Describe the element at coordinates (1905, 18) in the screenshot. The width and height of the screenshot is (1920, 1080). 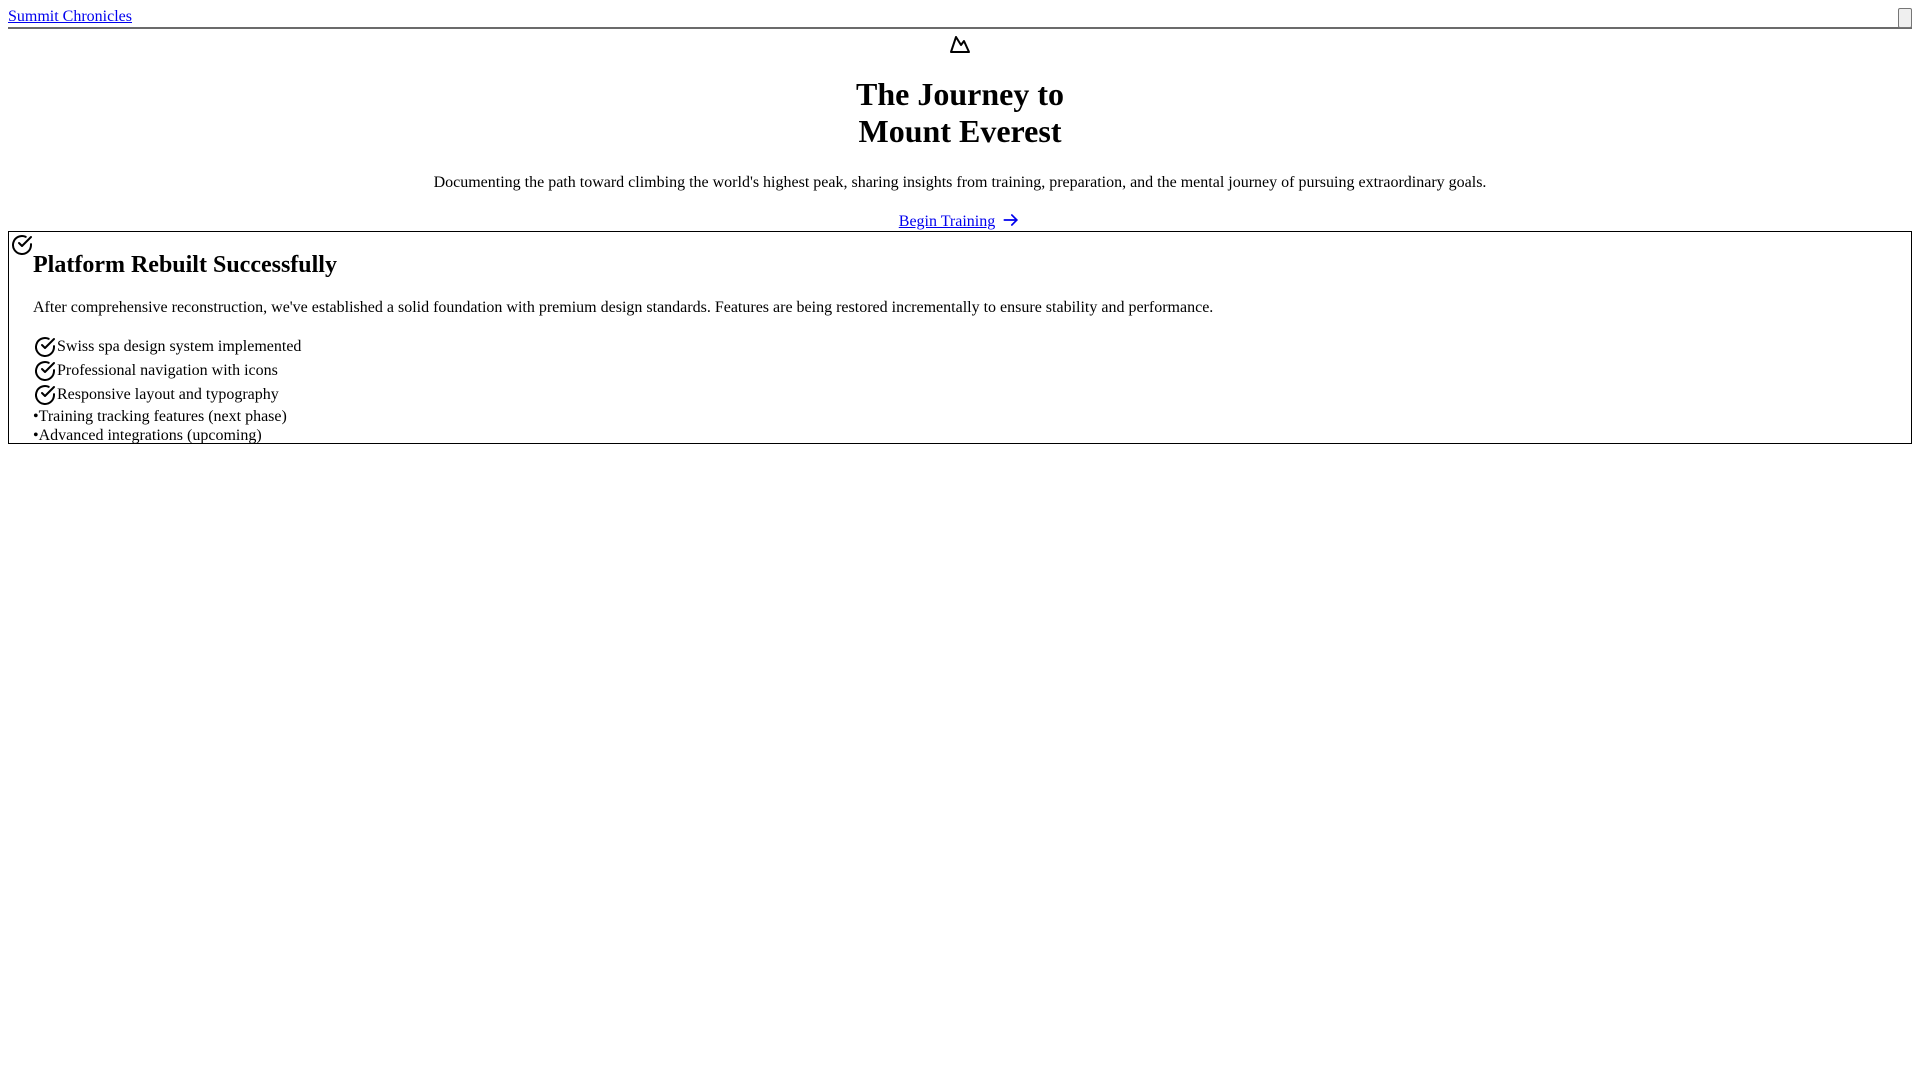
I see `menu-toggle-button` at that location.